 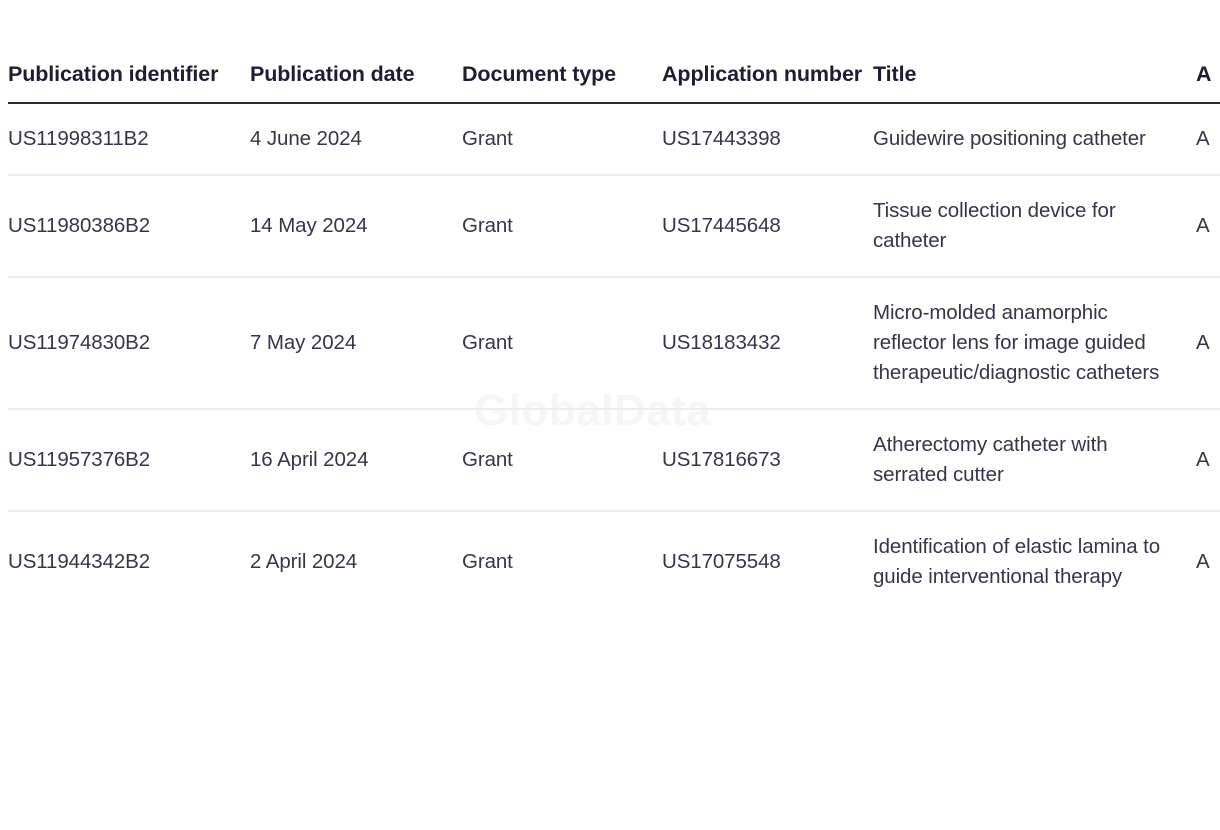 I want to click on application-number-value: US17445648, so click(x=721, y=225).